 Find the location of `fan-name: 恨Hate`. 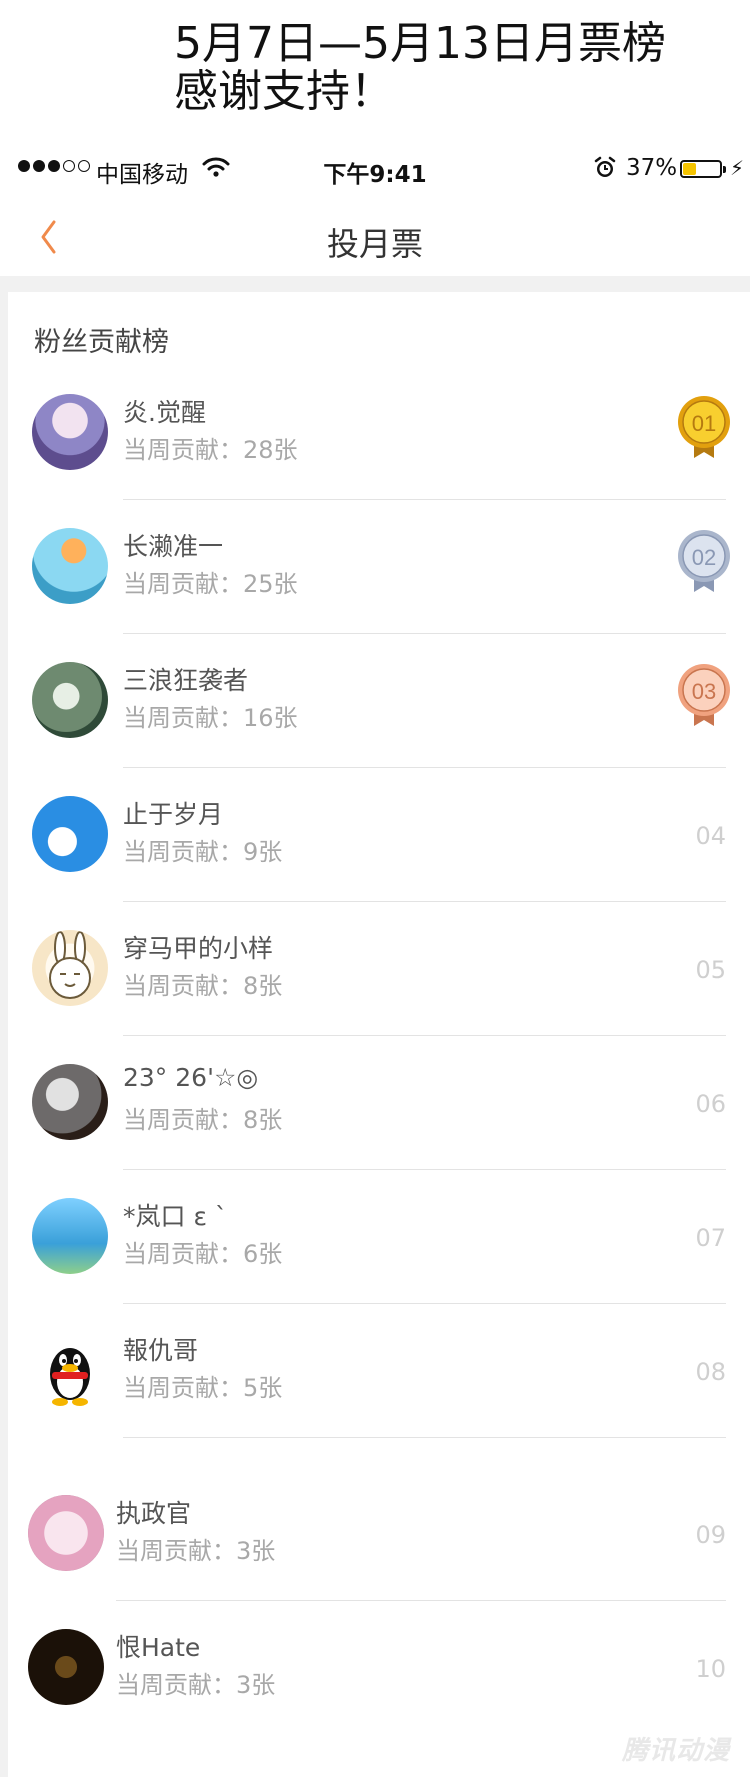

fan-name: 恨Hate is located at coordinates (158, 1647).